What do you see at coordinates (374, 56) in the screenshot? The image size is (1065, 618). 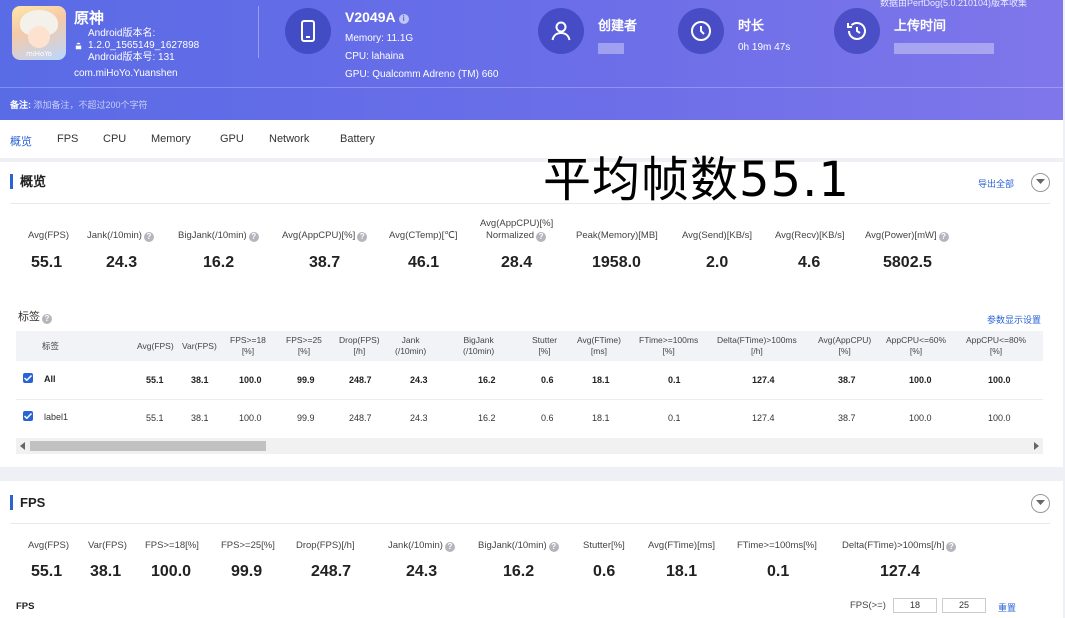 I see `device-cpu: CPU: lahaina` at bounding box center [374, 56].